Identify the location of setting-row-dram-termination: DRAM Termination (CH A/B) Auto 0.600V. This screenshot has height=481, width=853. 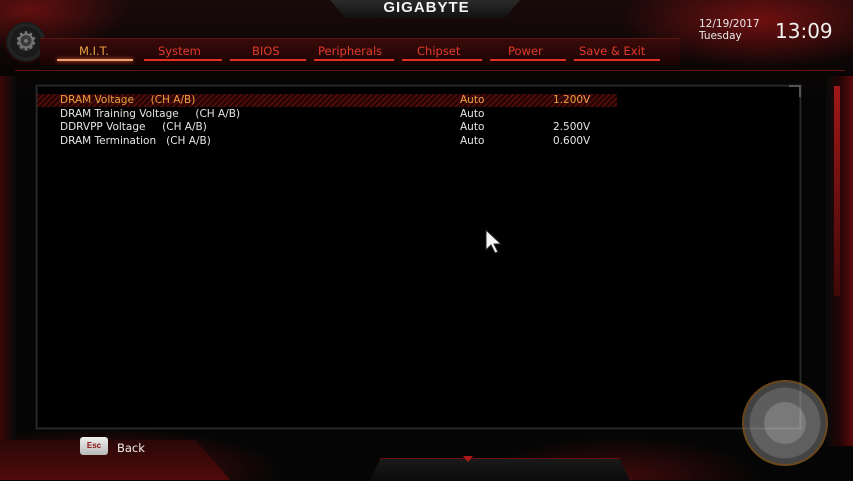
(327, 141).